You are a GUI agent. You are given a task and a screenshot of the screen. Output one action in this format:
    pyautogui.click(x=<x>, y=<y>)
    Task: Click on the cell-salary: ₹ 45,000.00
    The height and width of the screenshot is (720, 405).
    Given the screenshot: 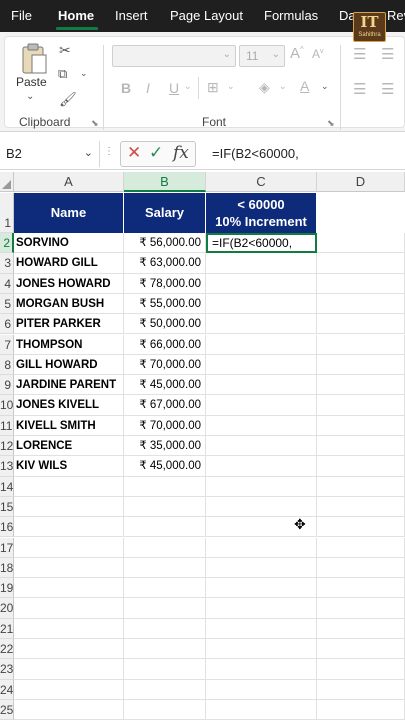 What is the action you would take?
    pyautogui.click(x=165, y=385)
    